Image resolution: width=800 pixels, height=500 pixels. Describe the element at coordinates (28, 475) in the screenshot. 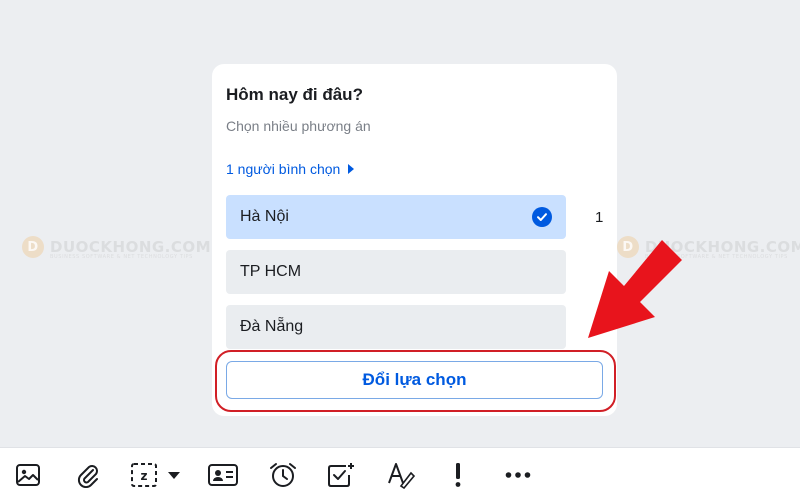

I see `image-icon` at that location.